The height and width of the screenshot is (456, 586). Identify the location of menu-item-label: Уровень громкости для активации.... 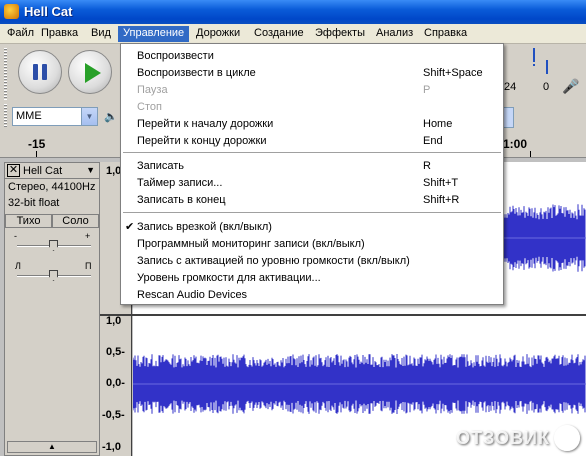
(229, 278).